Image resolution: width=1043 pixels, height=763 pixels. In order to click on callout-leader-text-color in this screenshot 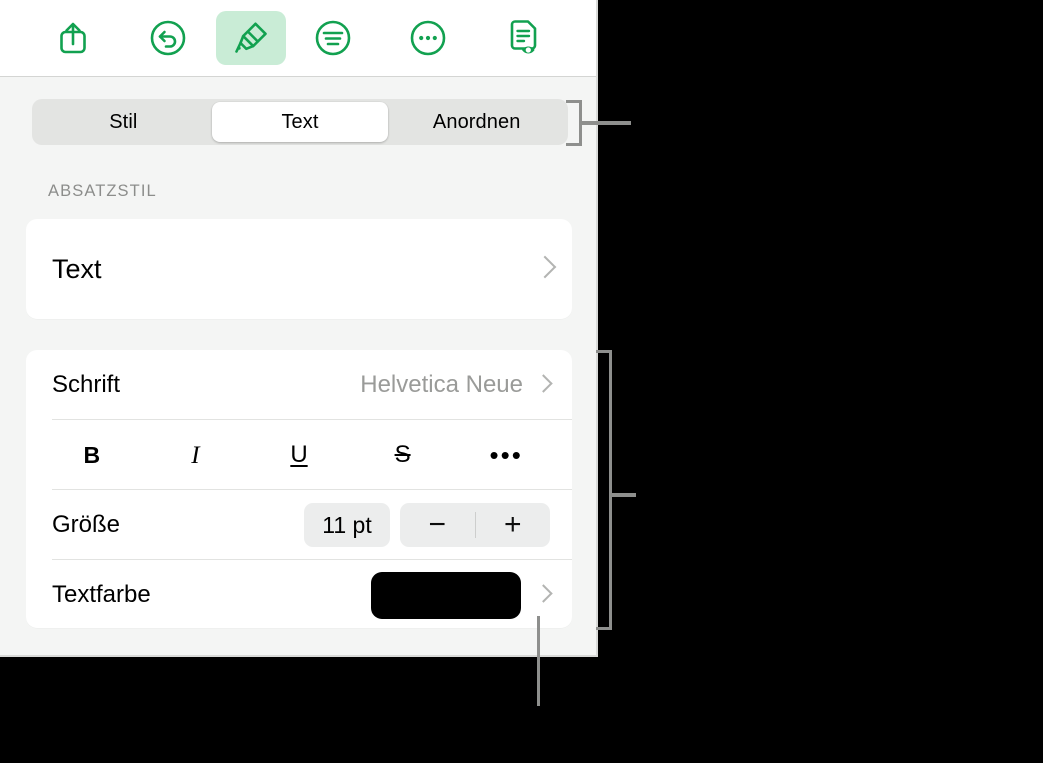, I will do `click(538, 661)`.